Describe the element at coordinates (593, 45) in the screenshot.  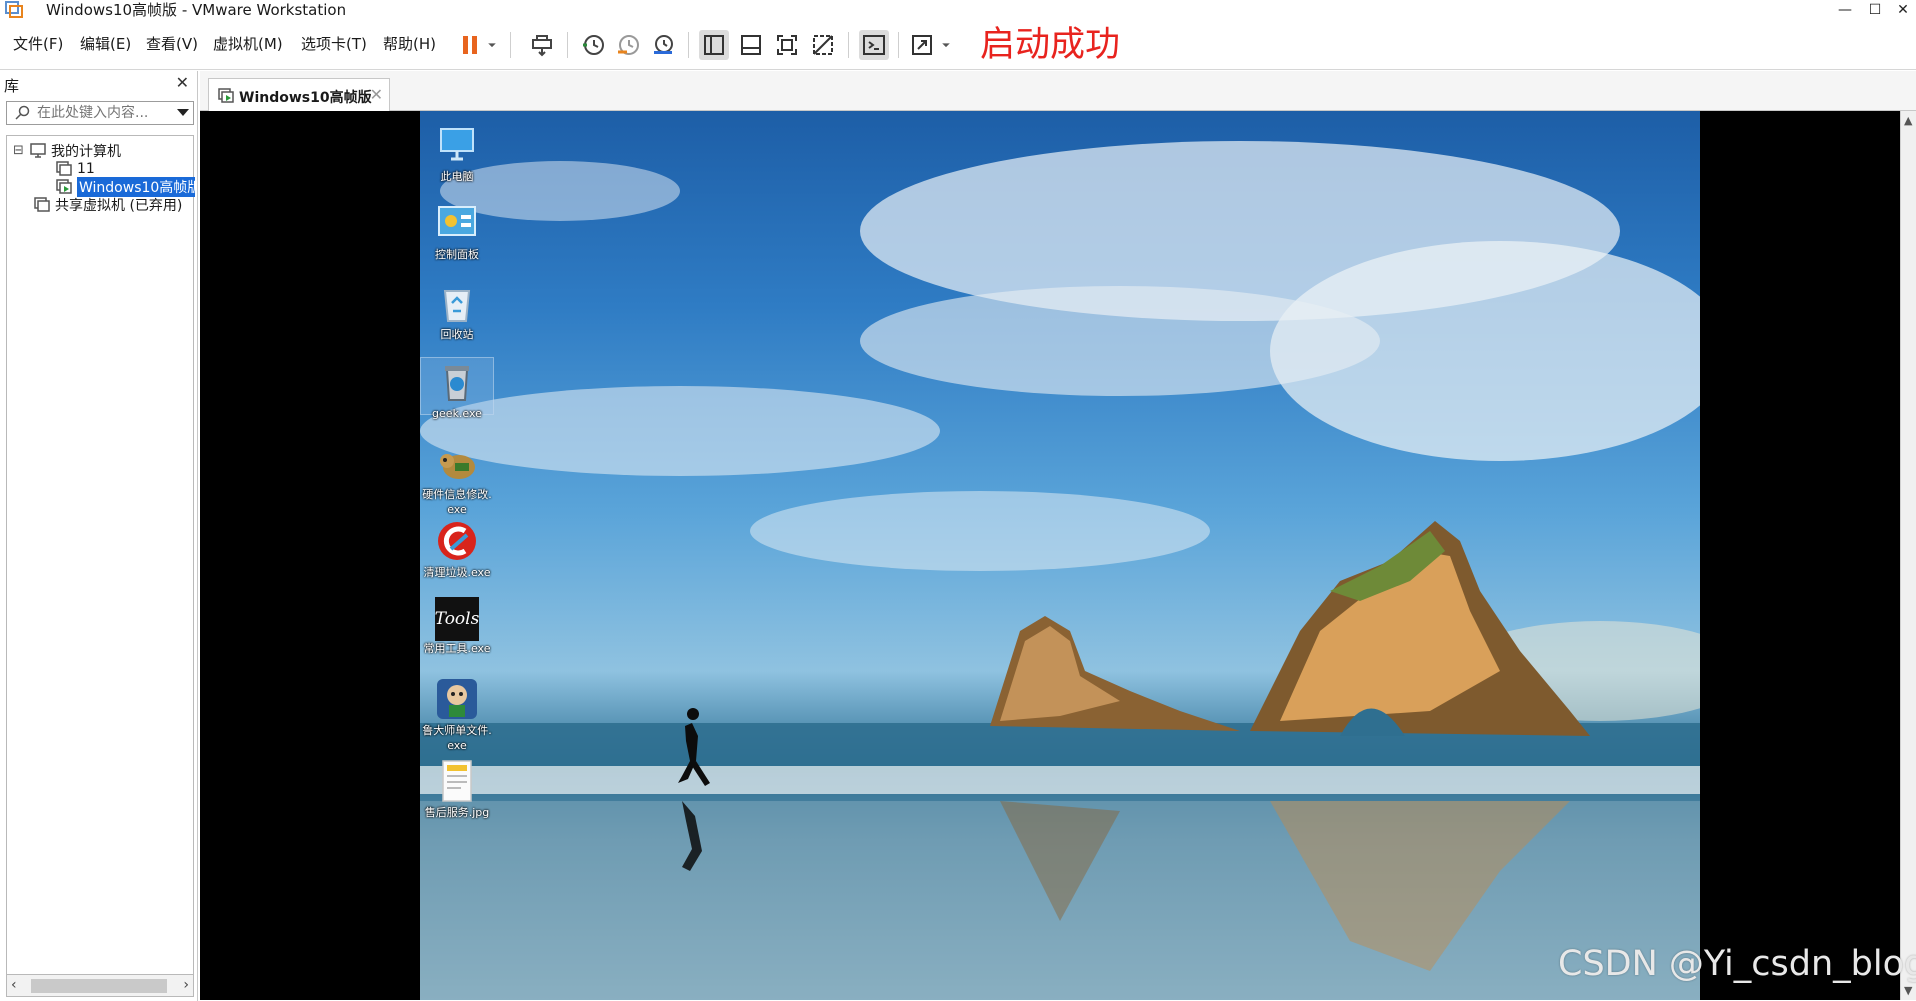
I see `snapshot-icon` at that location.